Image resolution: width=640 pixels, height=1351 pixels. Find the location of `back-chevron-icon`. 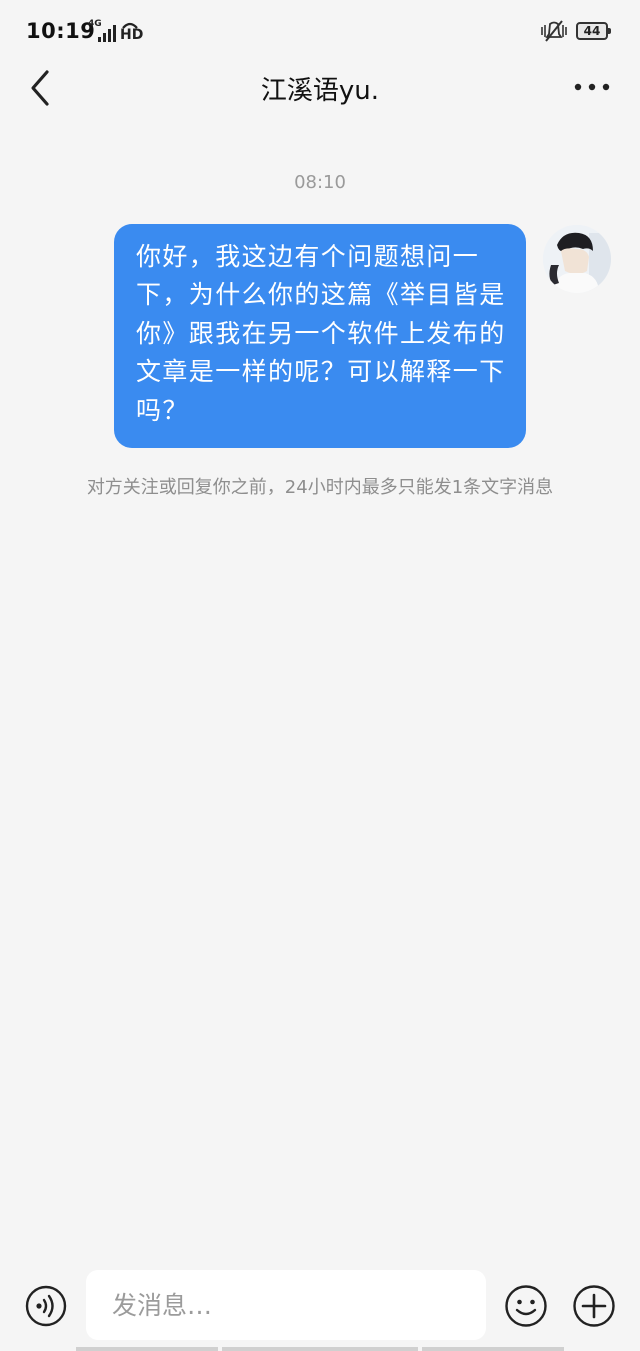

back-chevron-icon is located at coordinates (42, 88).